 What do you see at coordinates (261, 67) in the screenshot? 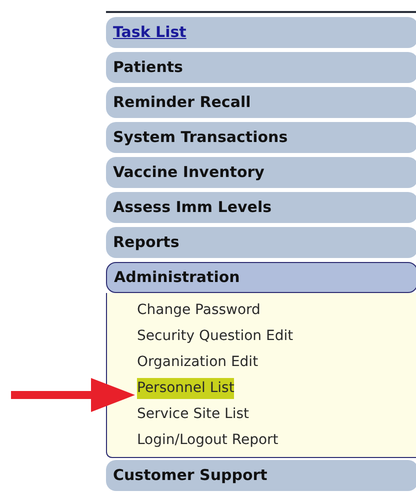
I see `menu-section: Patients` at bounding box center [261, 67].